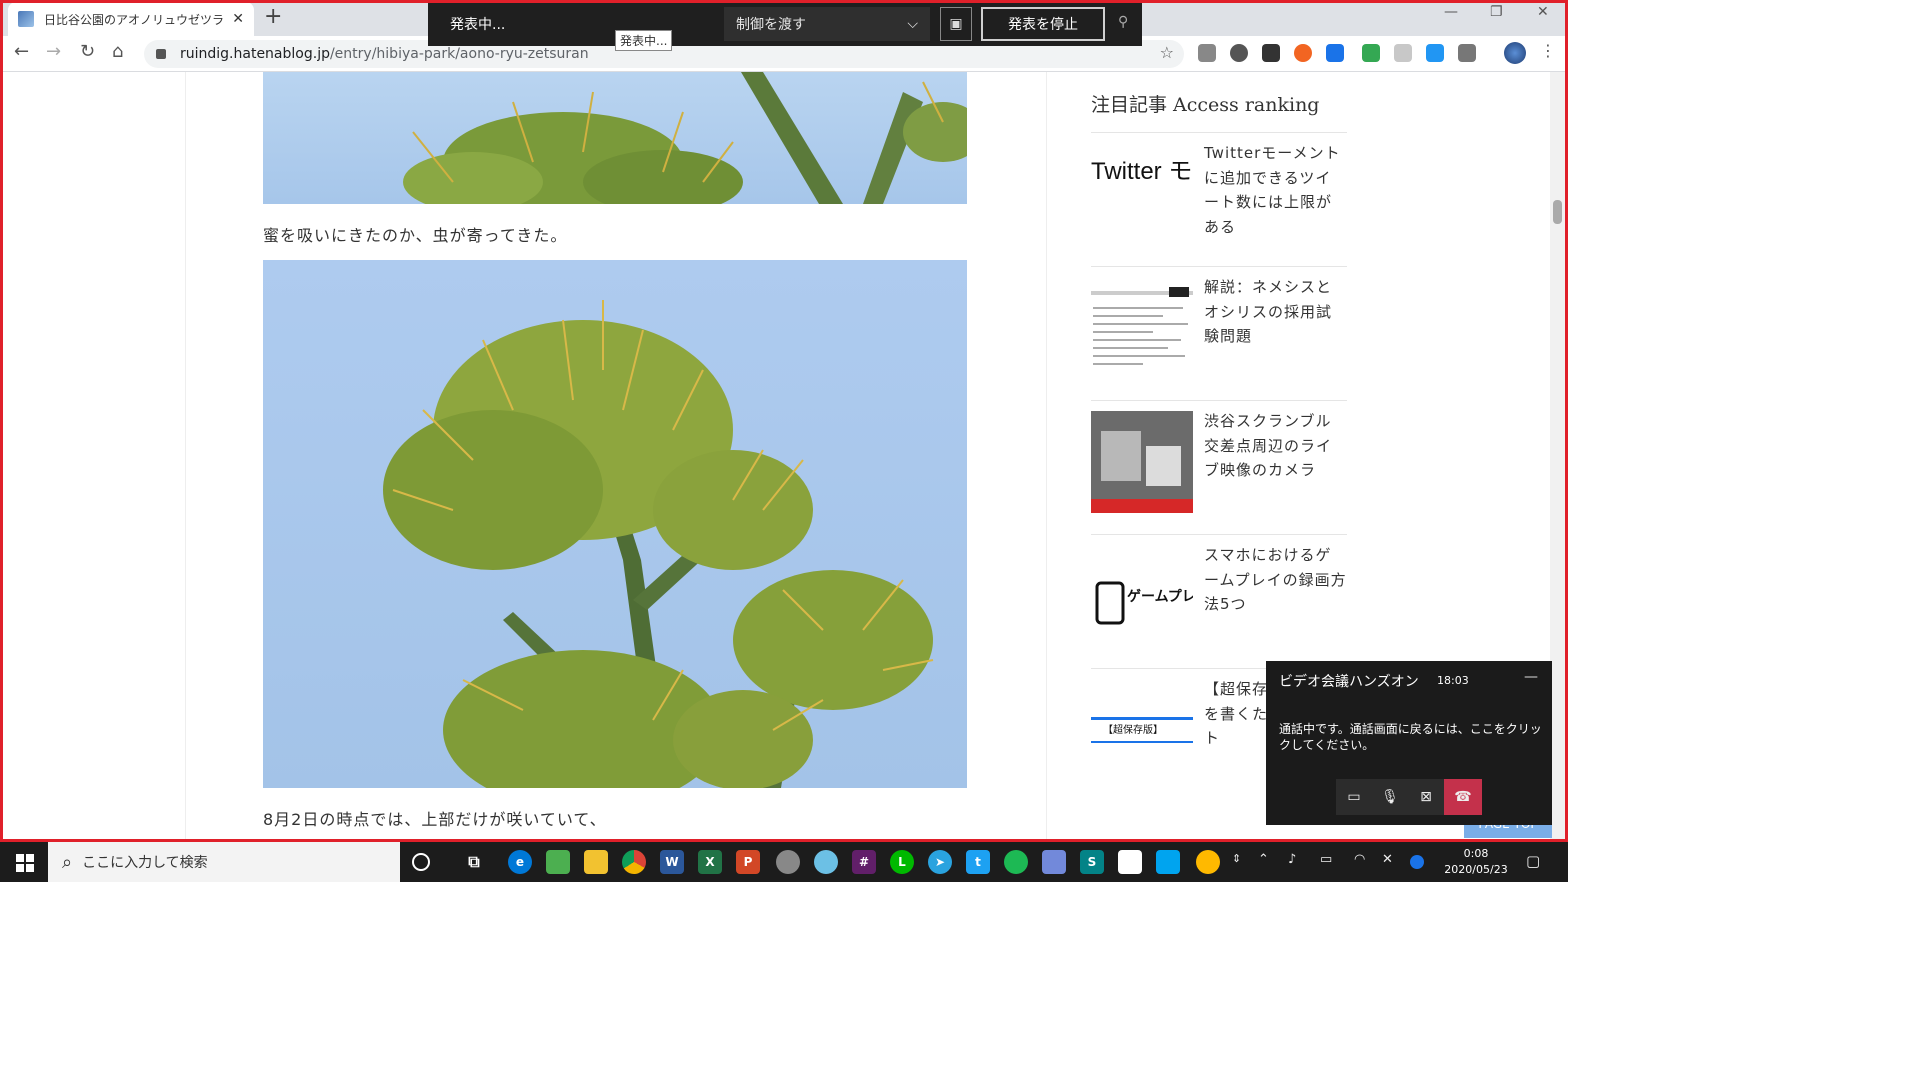 Image resolution: width=1920 pixels, height=1080 pixels. I want to click on extension-gray-icon, so click(1403, 53).